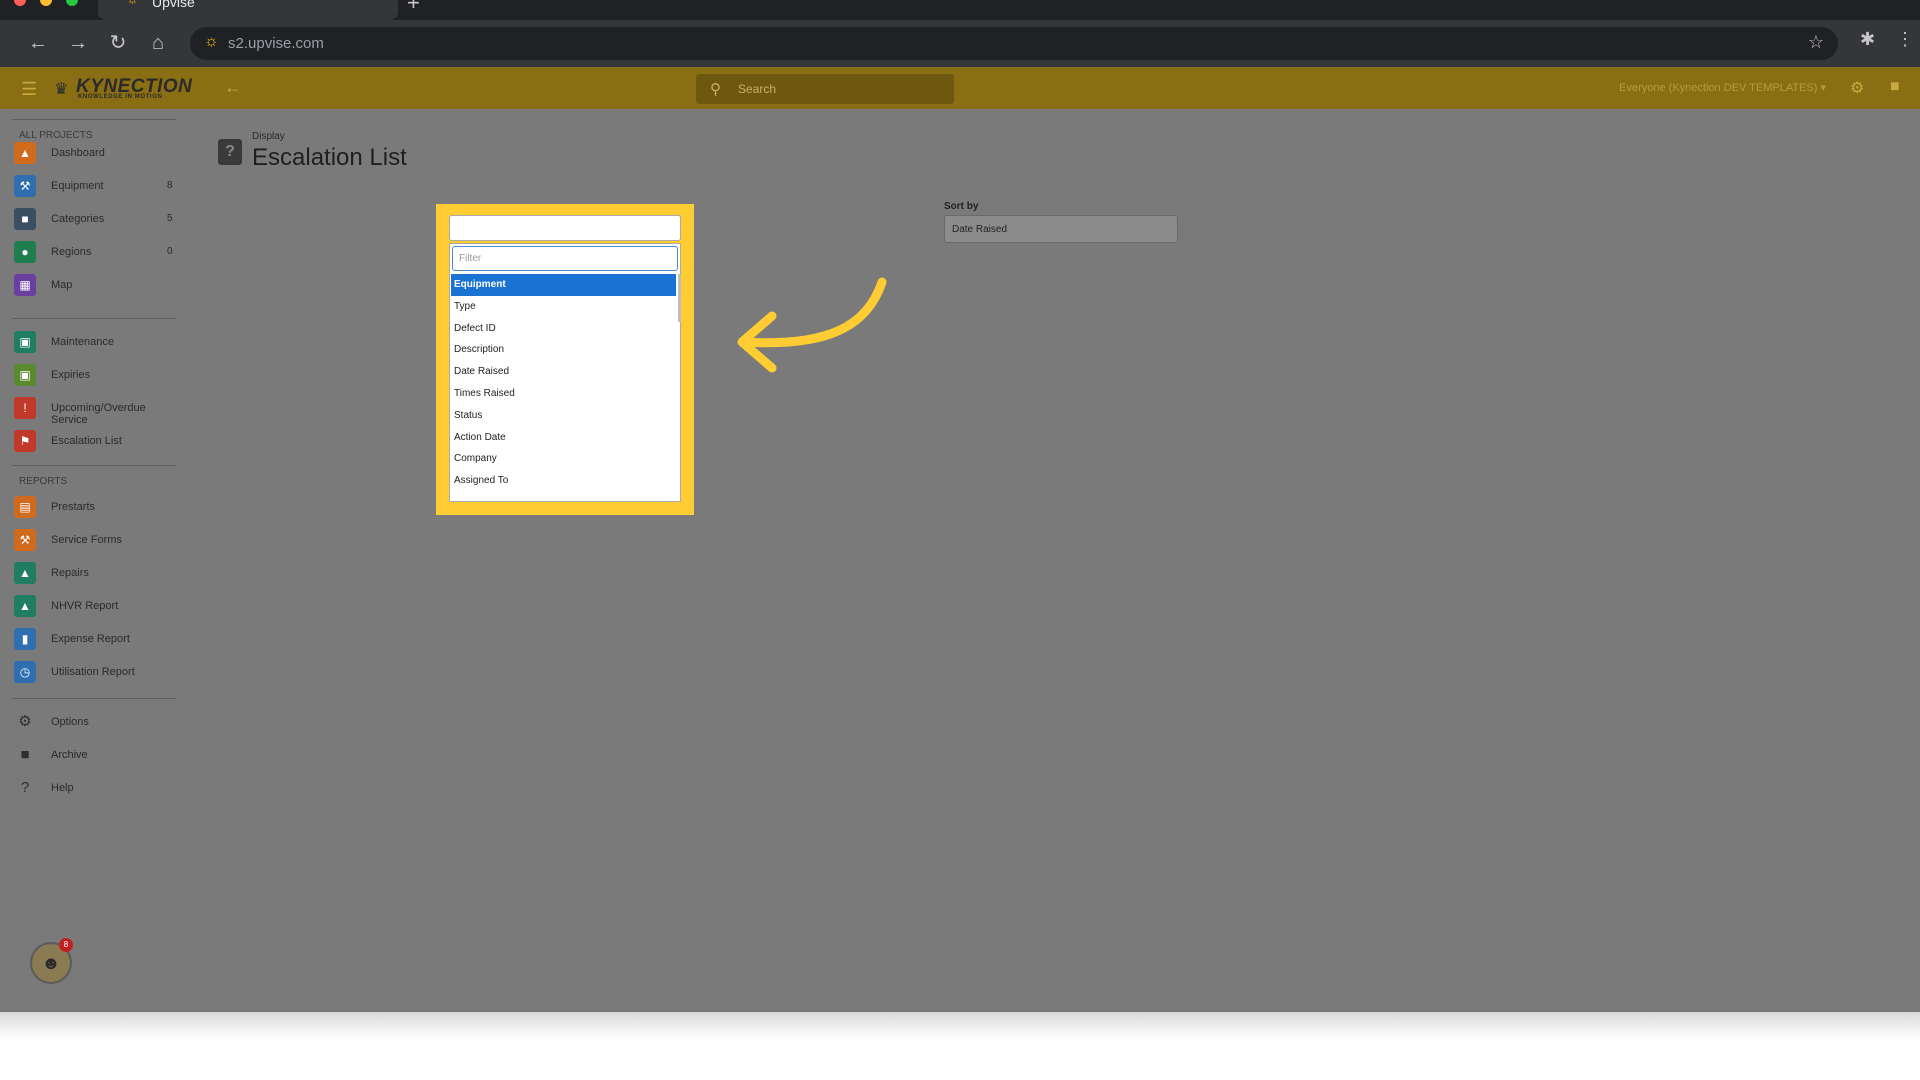  What do you see at coordinates (563, 481) in the screenshot?
I see `option-assigned-to: Assigned To` at bounding box center [563, 481].